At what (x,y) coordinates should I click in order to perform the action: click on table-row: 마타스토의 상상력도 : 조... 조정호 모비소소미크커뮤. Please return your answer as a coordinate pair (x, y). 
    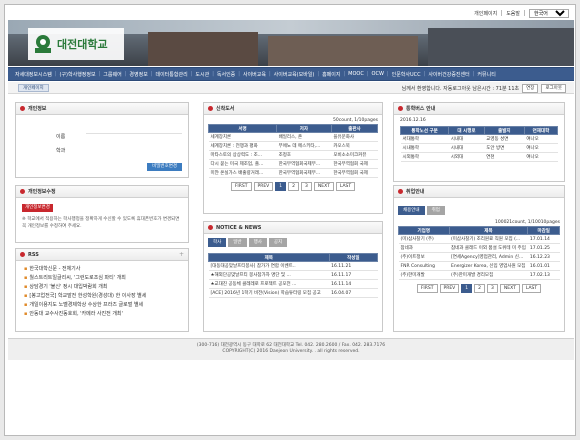
    Looking at the image, I should click on (293, 155).